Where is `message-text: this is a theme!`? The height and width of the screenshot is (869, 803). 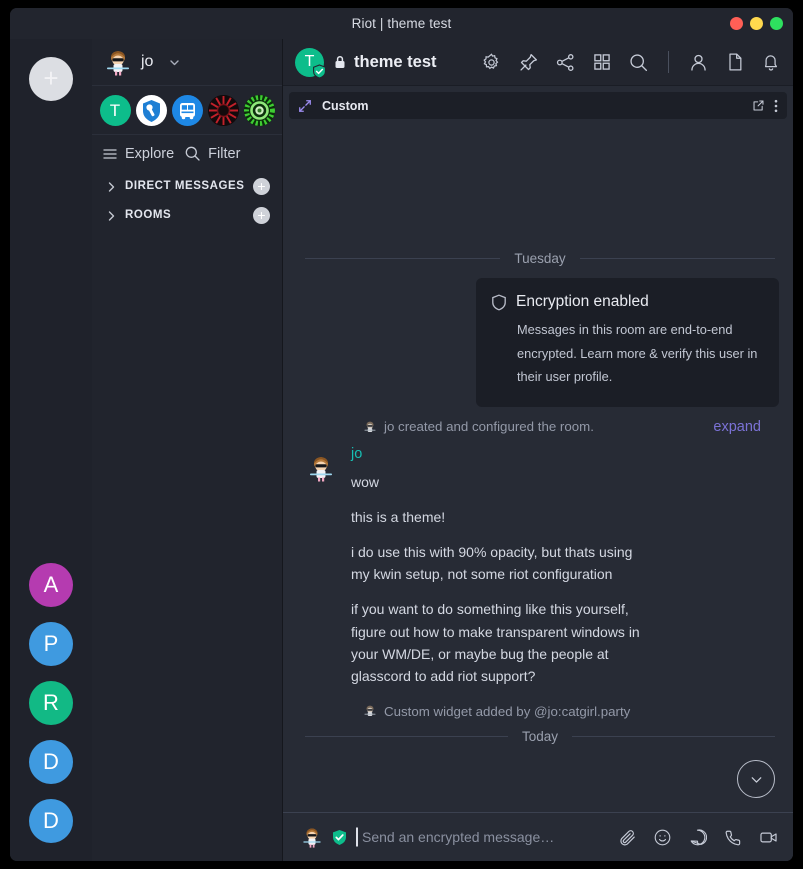 message-text: this is a theme! is located at coordinates (398, 517).